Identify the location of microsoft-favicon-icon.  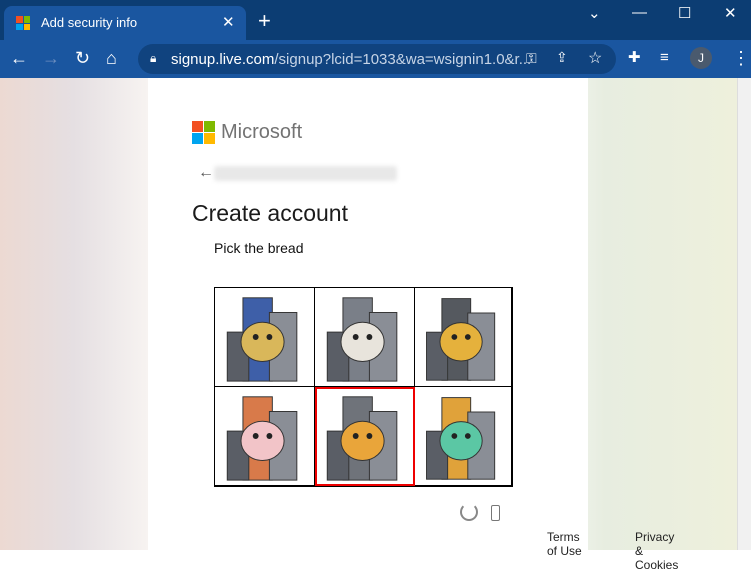
(23, 23).